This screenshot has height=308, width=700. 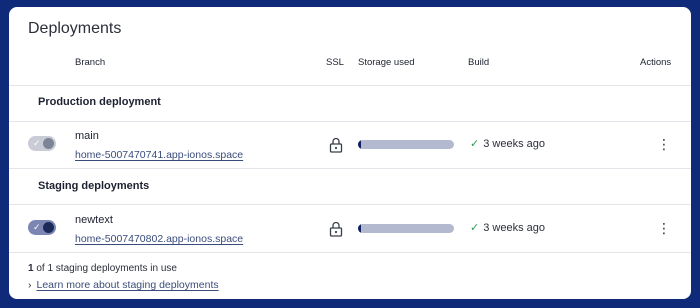 What do you see at coordinates (94, 220) in the screenshot?
I see `branch-name: newtext` at bounding box center [94, 220].